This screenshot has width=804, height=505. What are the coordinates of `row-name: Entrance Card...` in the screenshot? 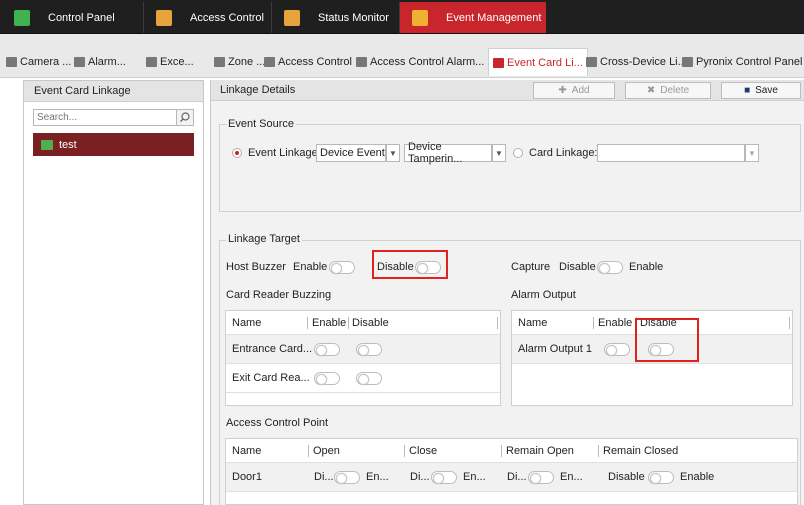 It's located at (272, 349).